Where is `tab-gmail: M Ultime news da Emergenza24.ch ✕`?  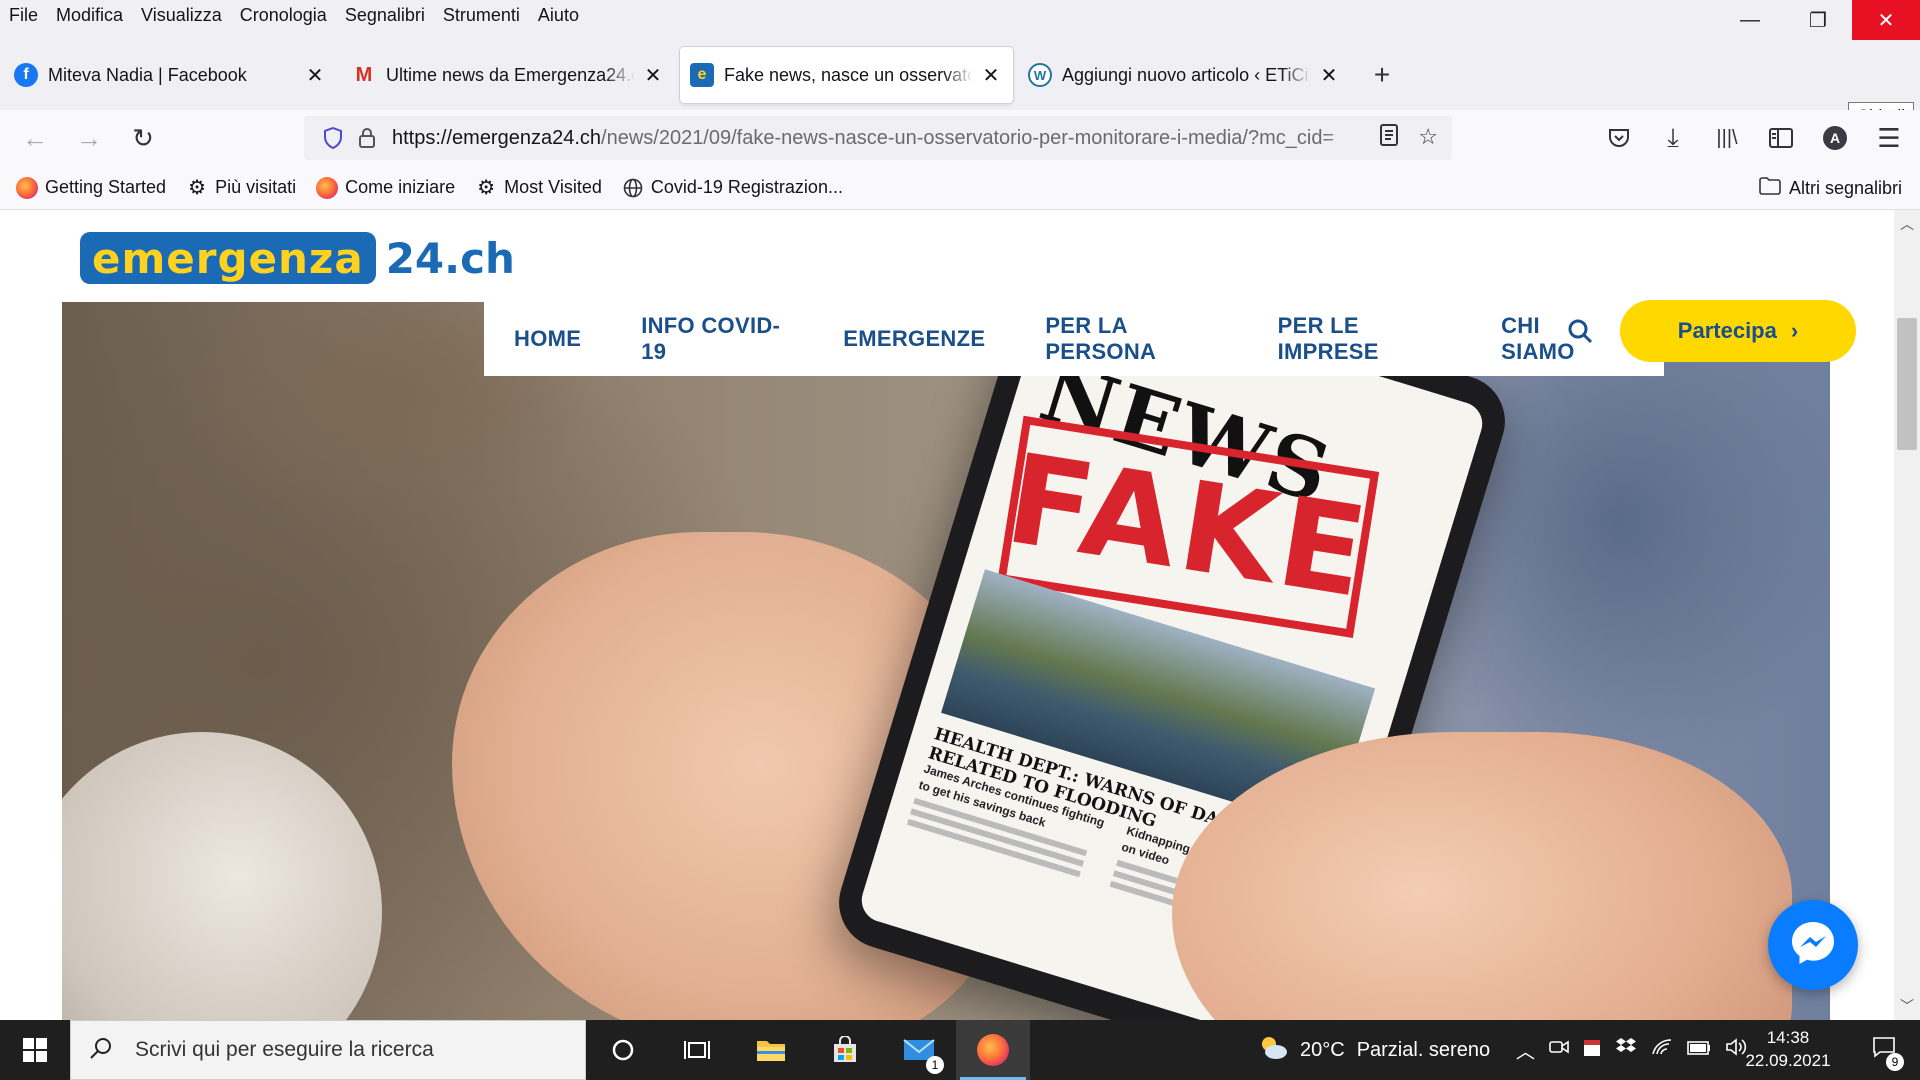
tab-gmail: M Ultime news da Emergenza24.ch ✕ is located at coordinates (508, 75).